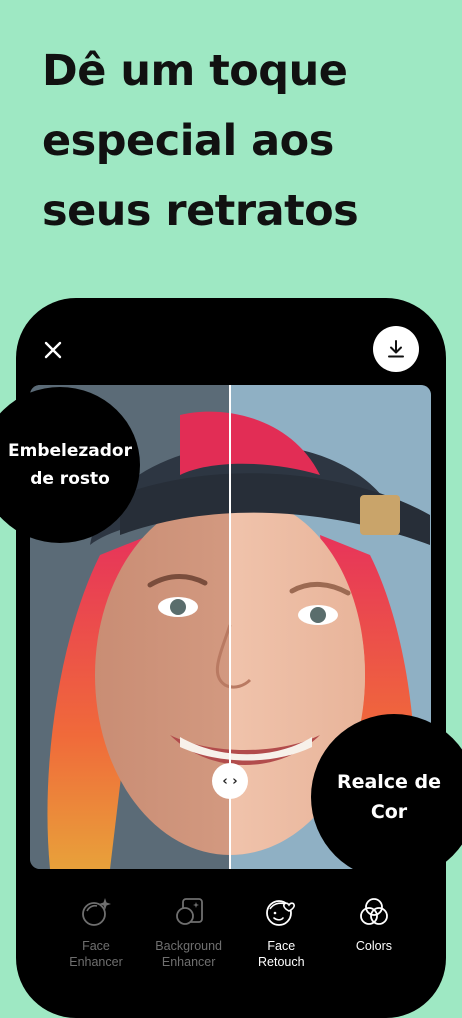 The image size is (462, 1018). Describe the element at coordinates (389, 797) in the screenshot. I see `color-enhance-text: Realce de Cor` at that location.